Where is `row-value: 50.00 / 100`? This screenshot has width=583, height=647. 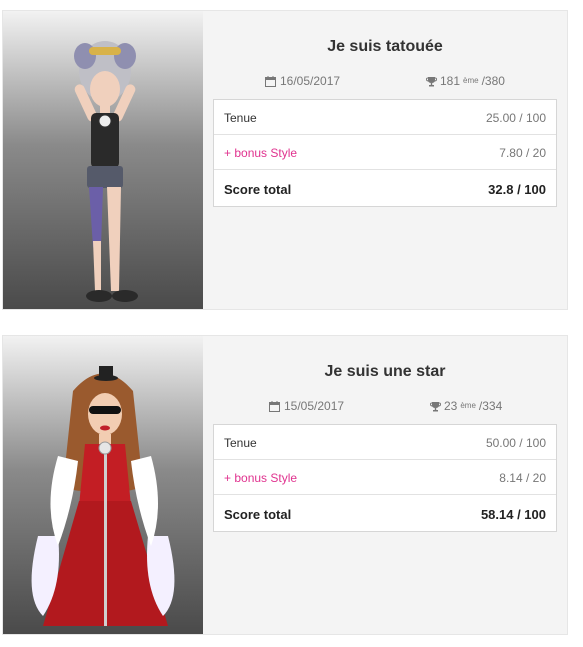
row-value: 50.00 / 100 is located at coordinates (515, 443).